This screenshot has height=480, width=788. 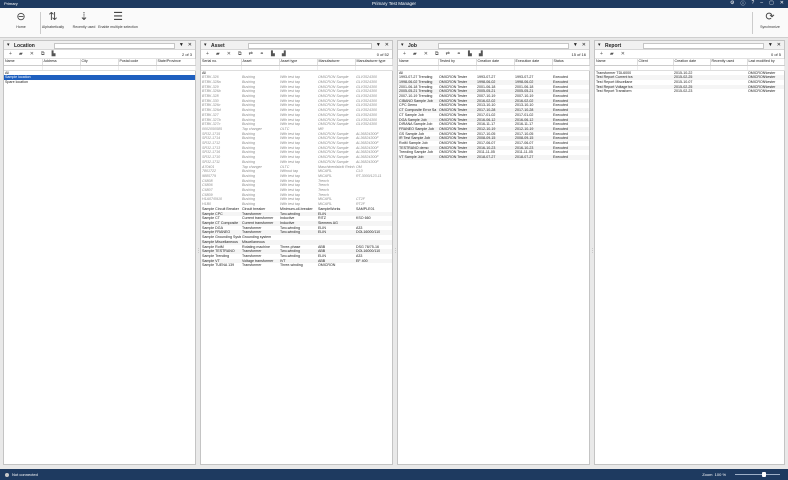 What do you see at coordinates (394, 474) in the screenshot?
I see `status-bar: Not connected Zoom 100 %` at bounding box center [394, 474].